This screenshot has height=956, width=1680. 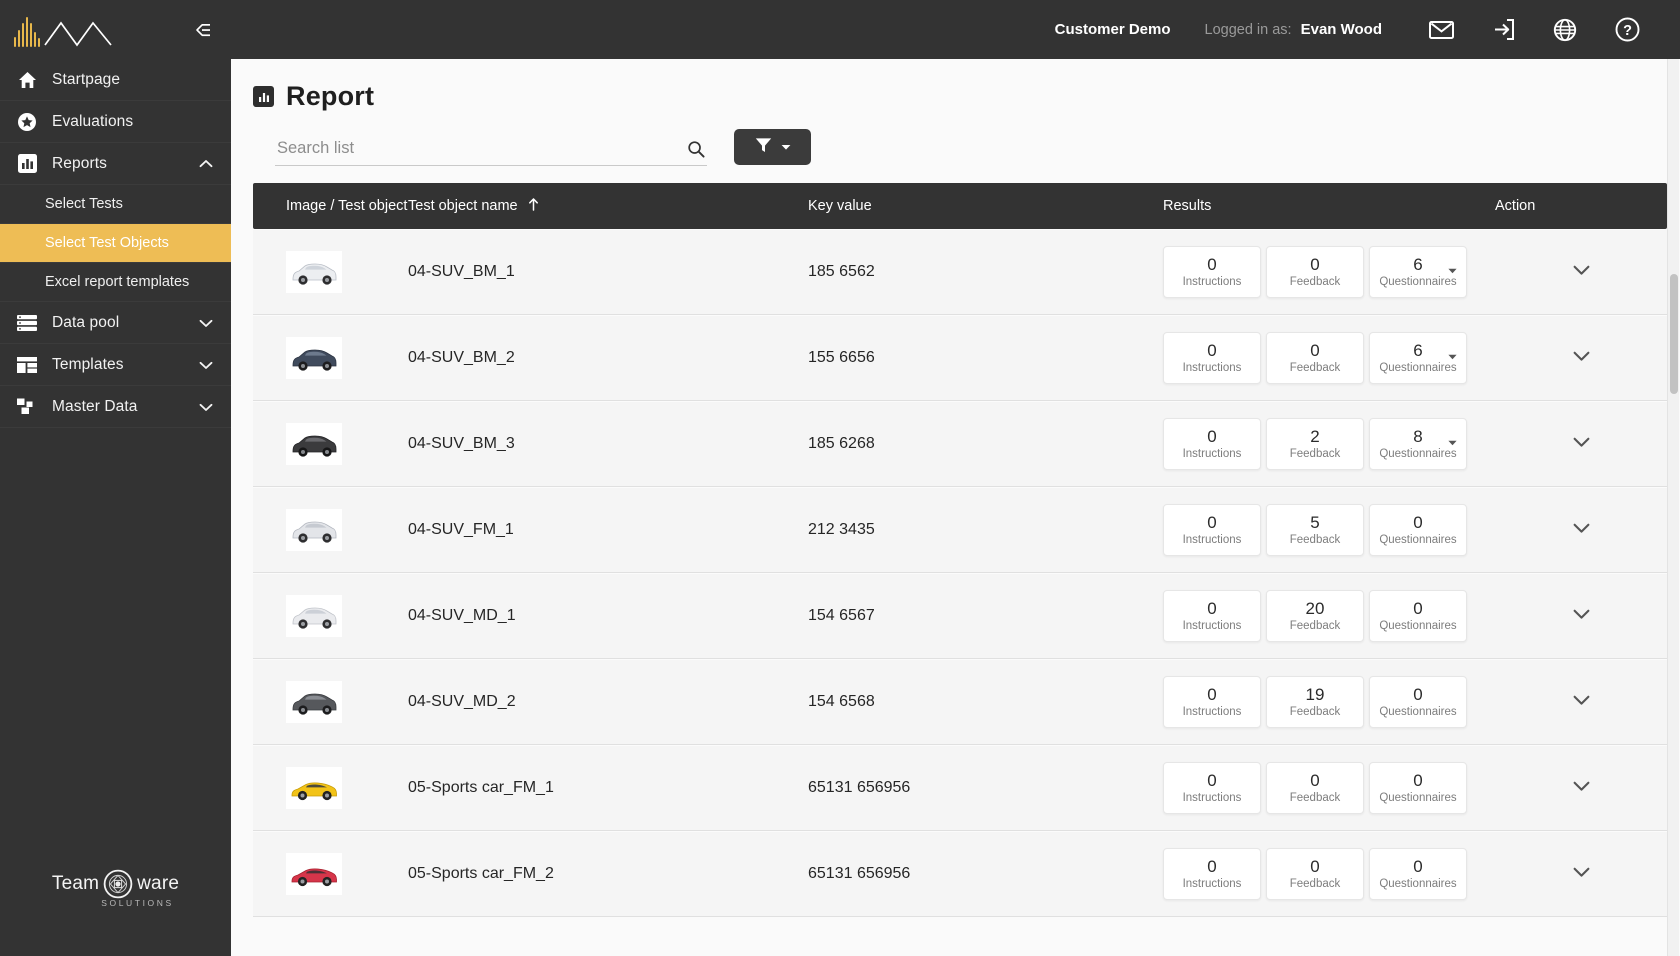 I want to click on questionnaires-count: 0, so click(x=1418, y=781).